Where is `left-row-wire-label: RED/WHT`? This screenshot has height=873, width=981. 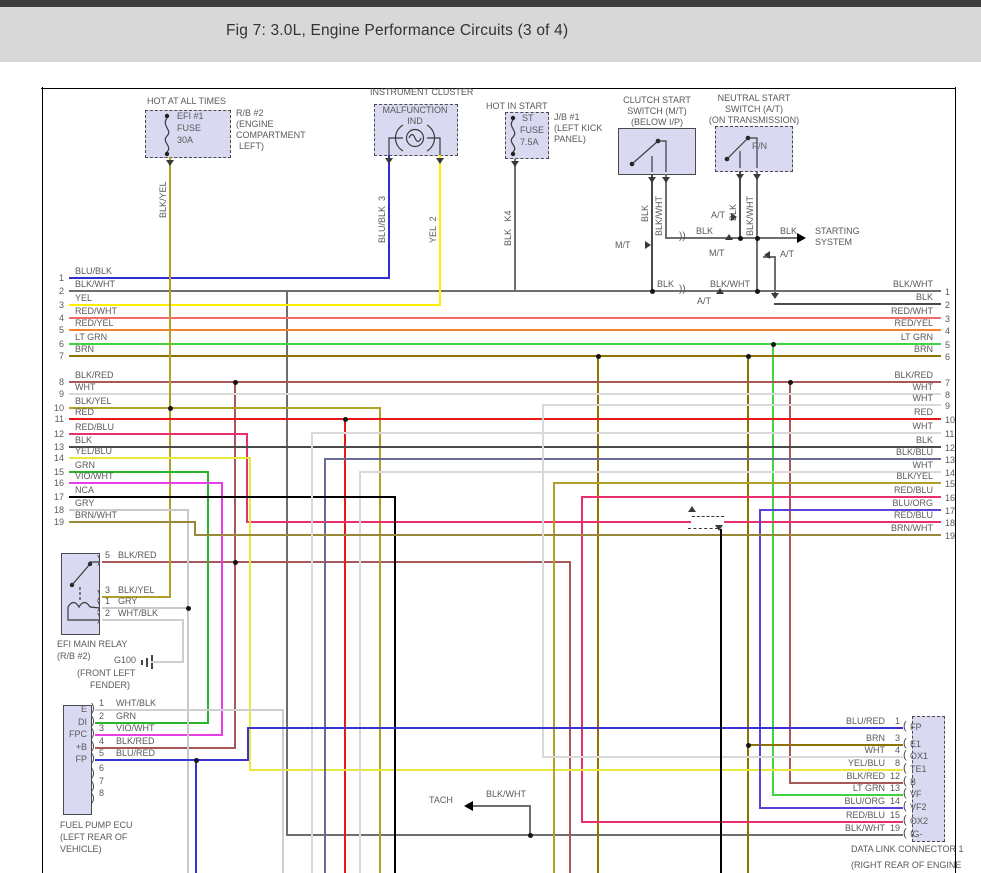
left-row-wire-label: RED/WHT is located at coordinates (96, 311).